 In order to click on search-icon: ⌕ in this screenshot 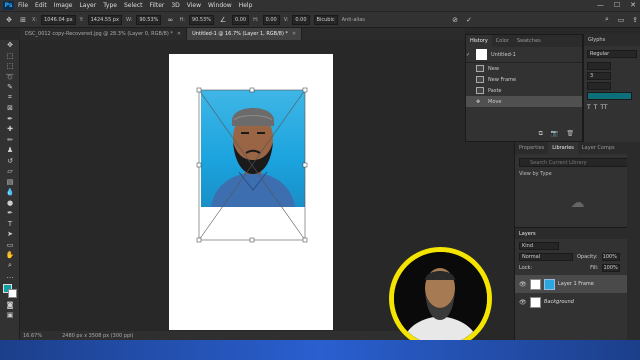, I will do `click(607, 20)`.